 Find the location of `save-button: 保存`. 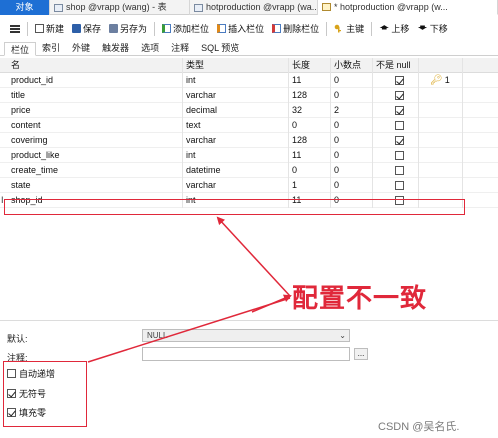

save-button: 保存 is located at coordinates (86, 29).